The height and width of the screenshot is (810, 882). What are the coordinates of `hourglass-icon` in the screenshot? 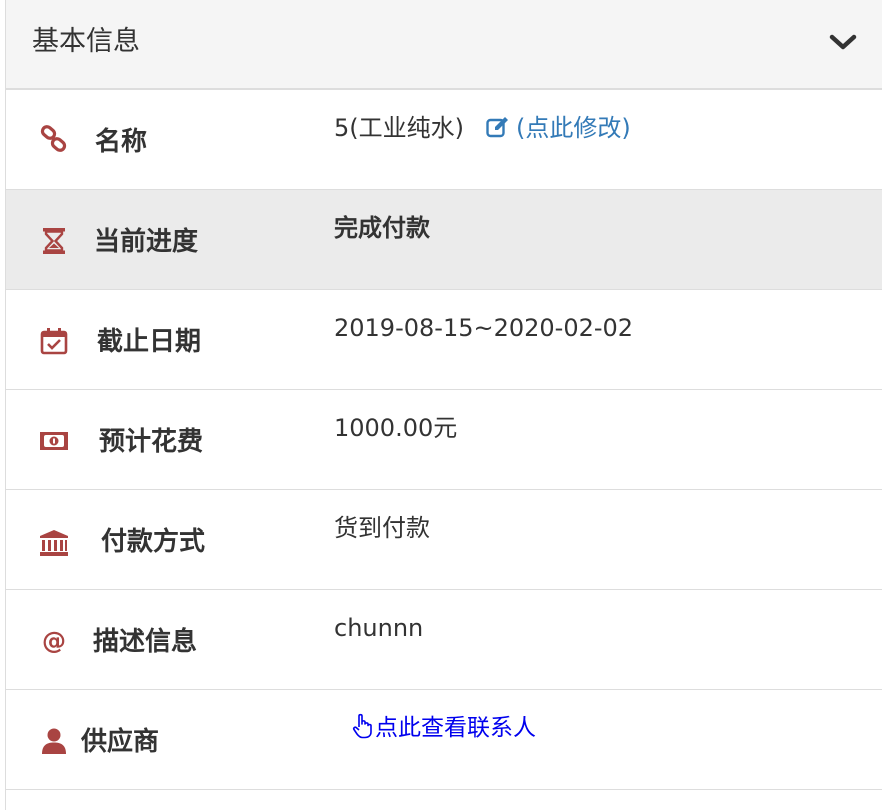 It's located at (54, 241).